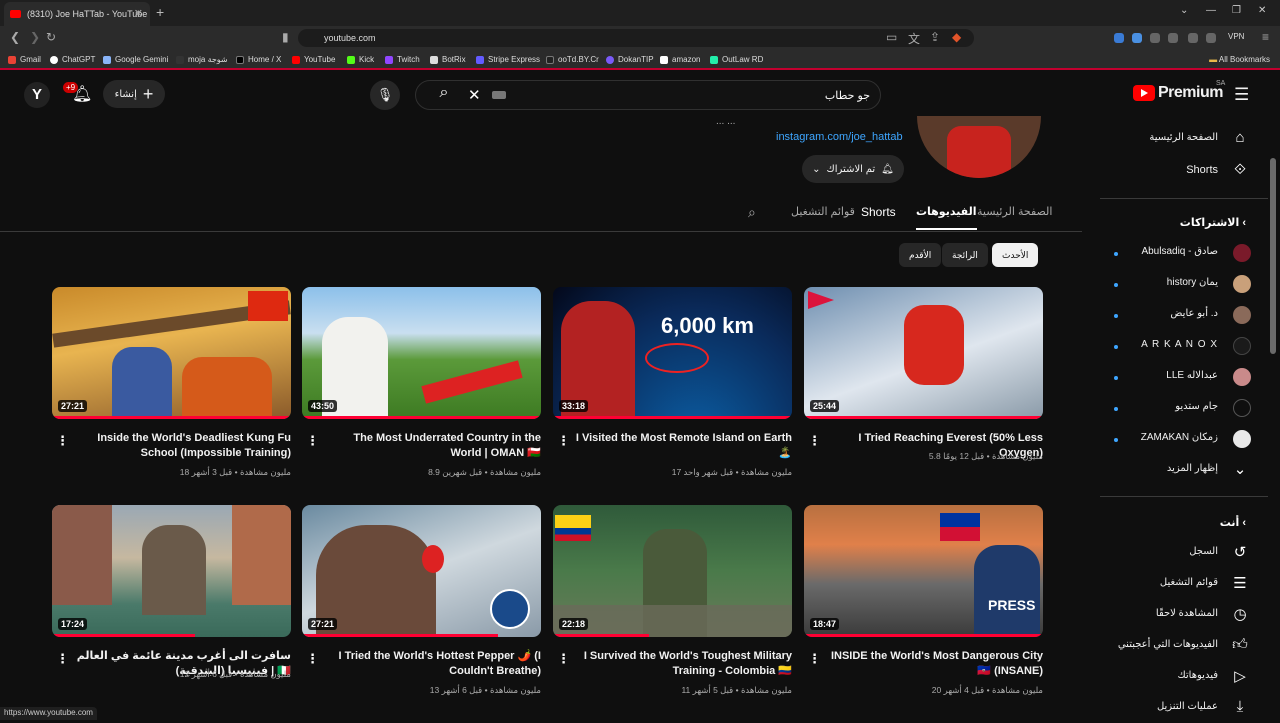 The width and height of the screenshot is (1280, 723). What do you see at coordinates (1178, 347) in the screenshot?
I see `subscription-item: A R K A N O X` at bounding box center [1178, 347].